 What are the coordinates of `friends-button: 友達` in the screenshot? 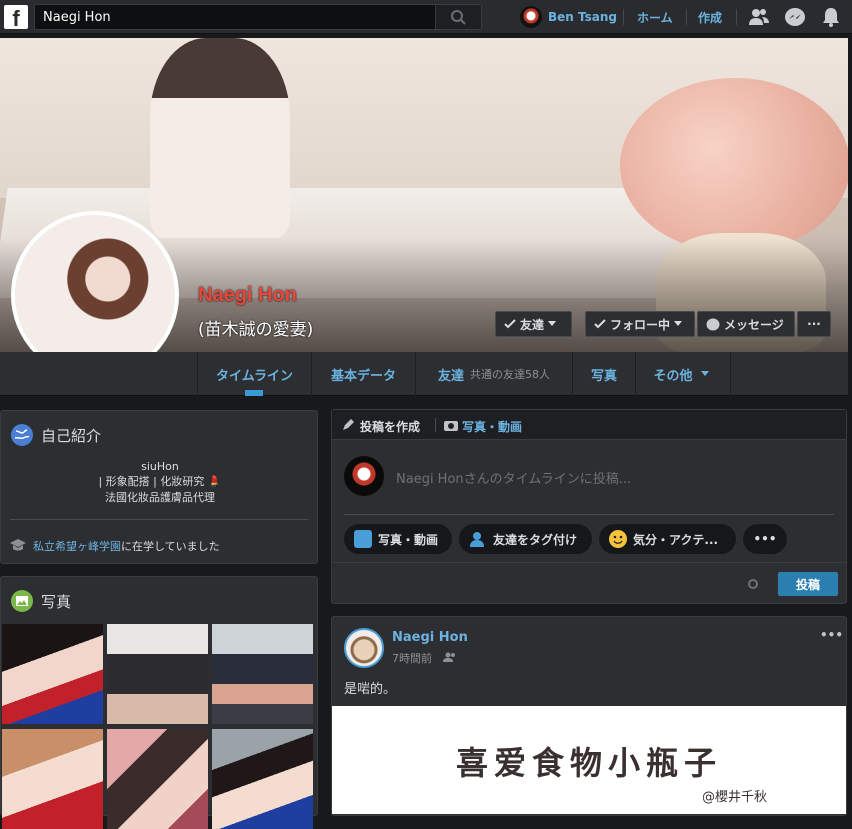 It's located at (533, 324).